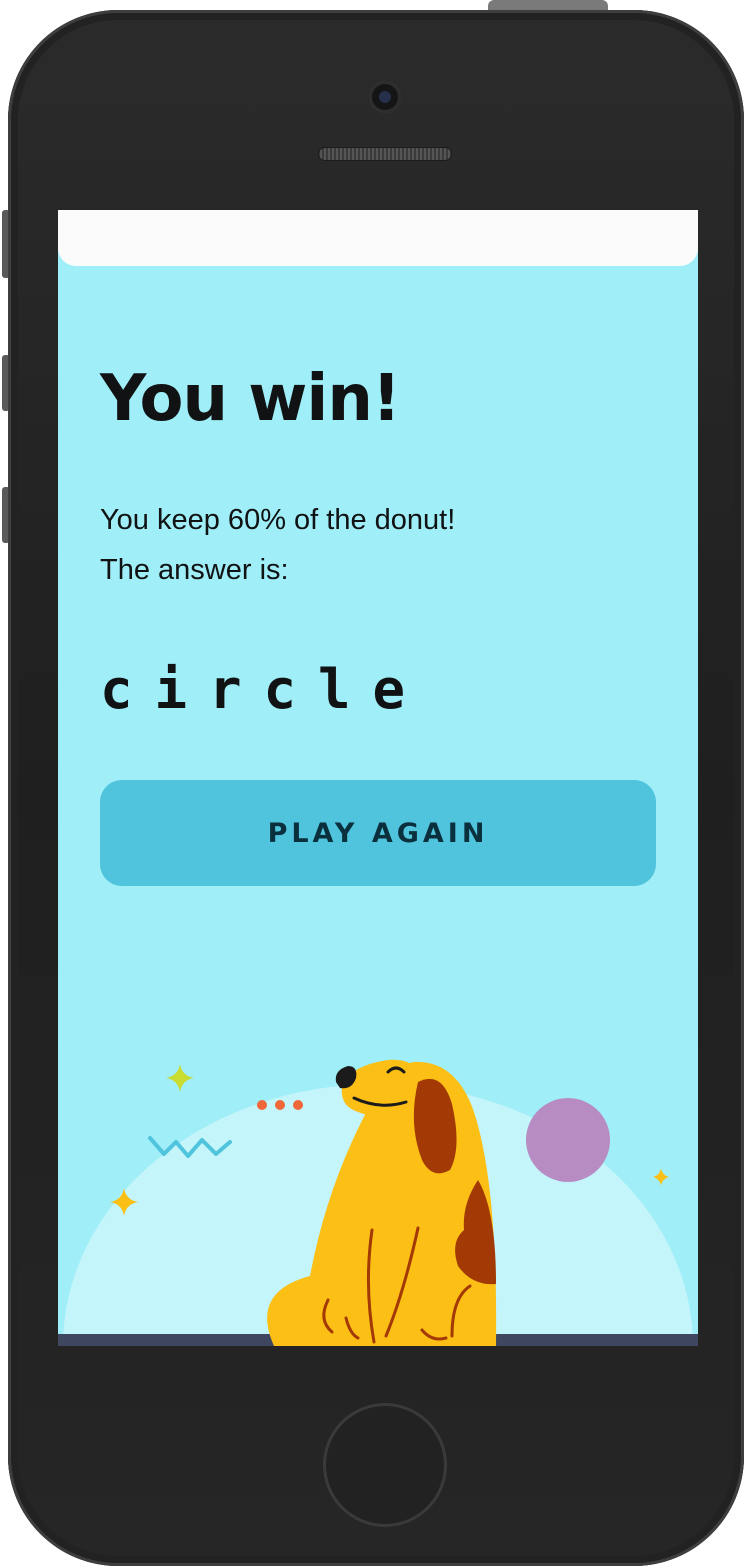 The height and width of the screenshot is (1568, 748). Describe the element at coordinates (250, 399) in the screenshot. I see `result-title: You win!` at that location.